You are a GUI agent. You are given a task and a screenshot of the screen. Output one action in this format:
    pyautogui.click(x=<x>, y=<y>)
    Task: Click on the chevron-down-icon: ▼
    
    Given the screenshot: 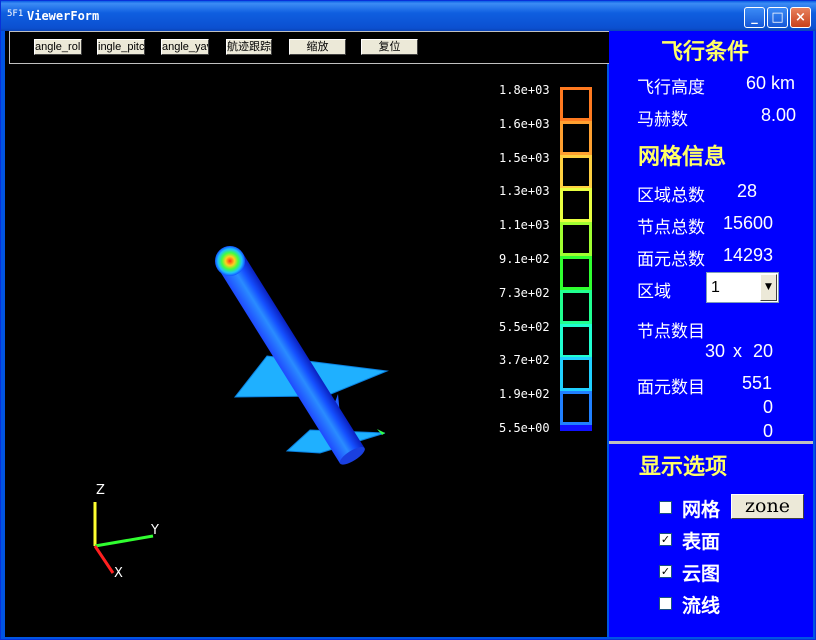 What is the action you would take?
    pyautogui.click(x=768, y=287)
    